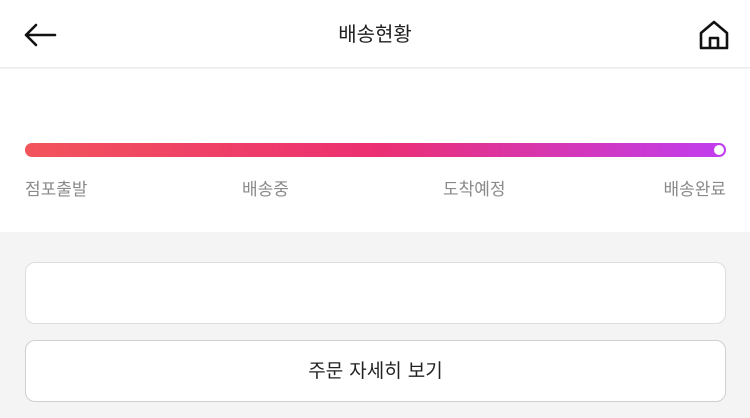 The height and width of the screenshot is (418, 750). What do you see at coordinates (375, 293) in the screenshot?
I see `delivery-info-card` at bounding box center [375, 293].